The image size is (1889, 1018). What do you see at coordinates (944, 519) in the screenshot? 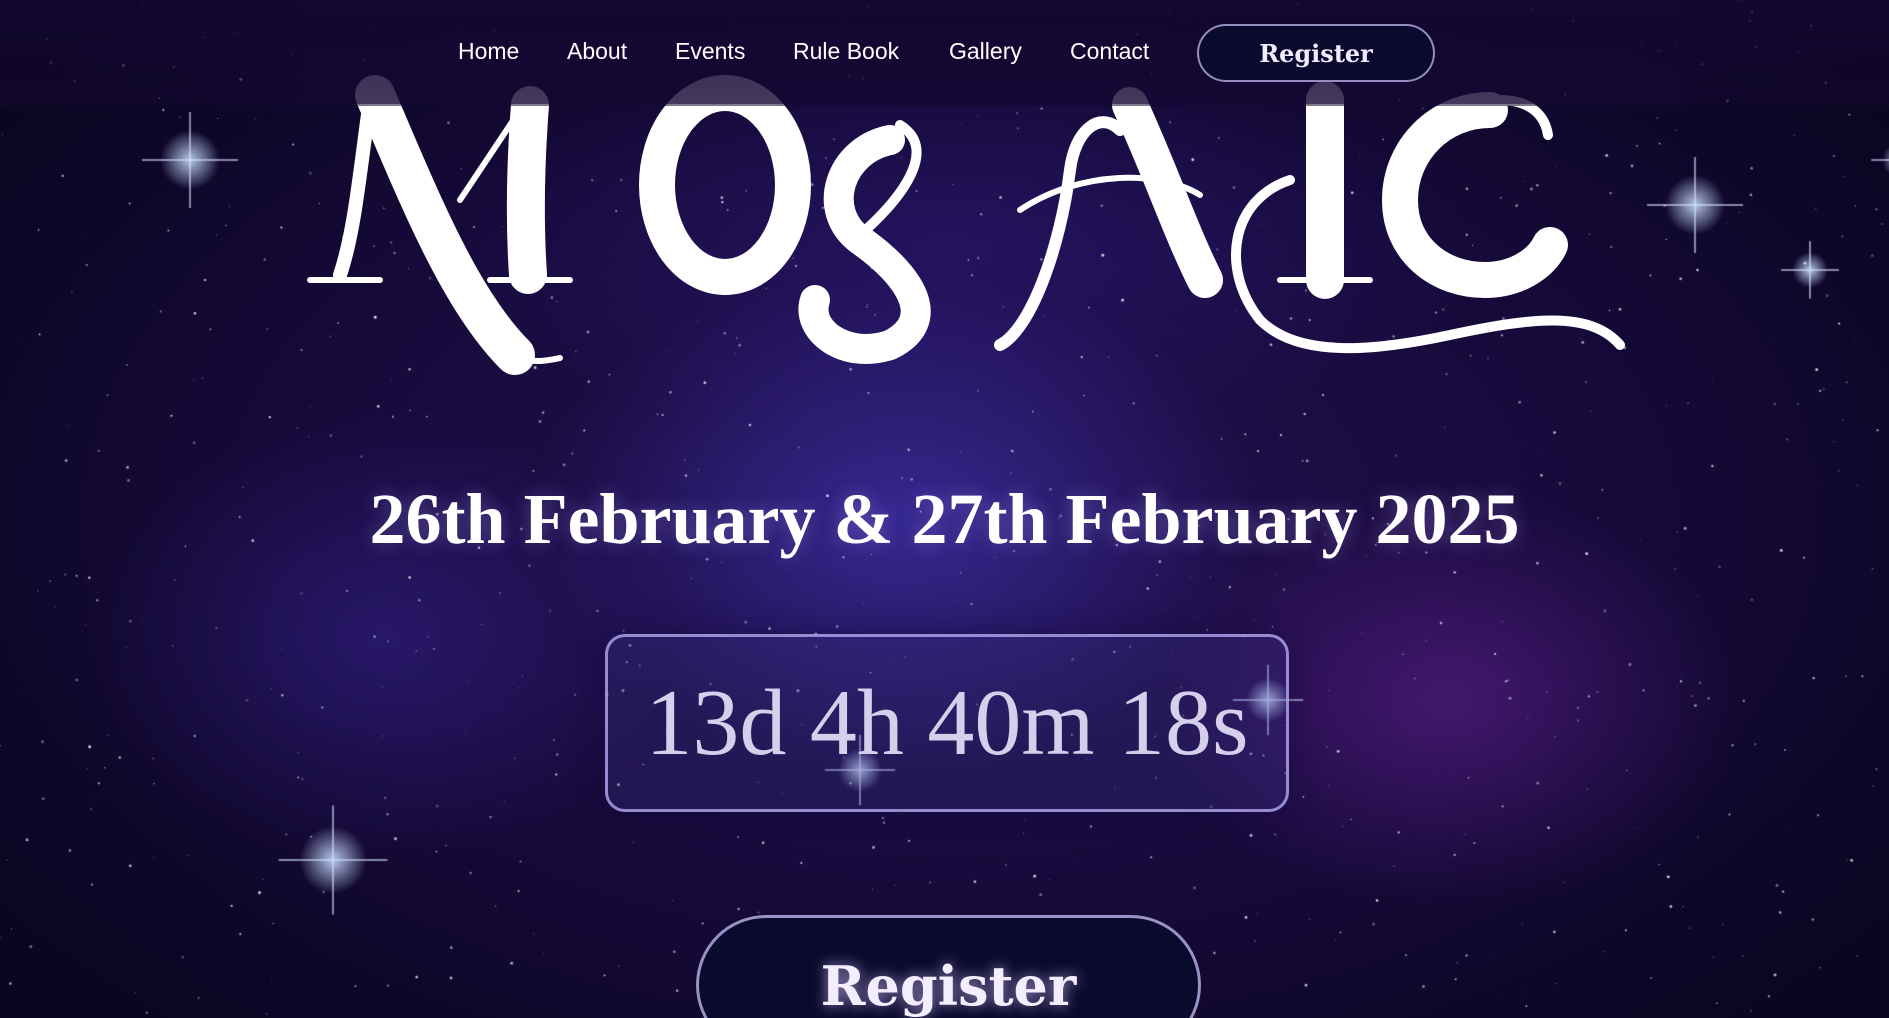
I see `event-date: 26th February & 27th February 2025` at bounding box center [944, 519].